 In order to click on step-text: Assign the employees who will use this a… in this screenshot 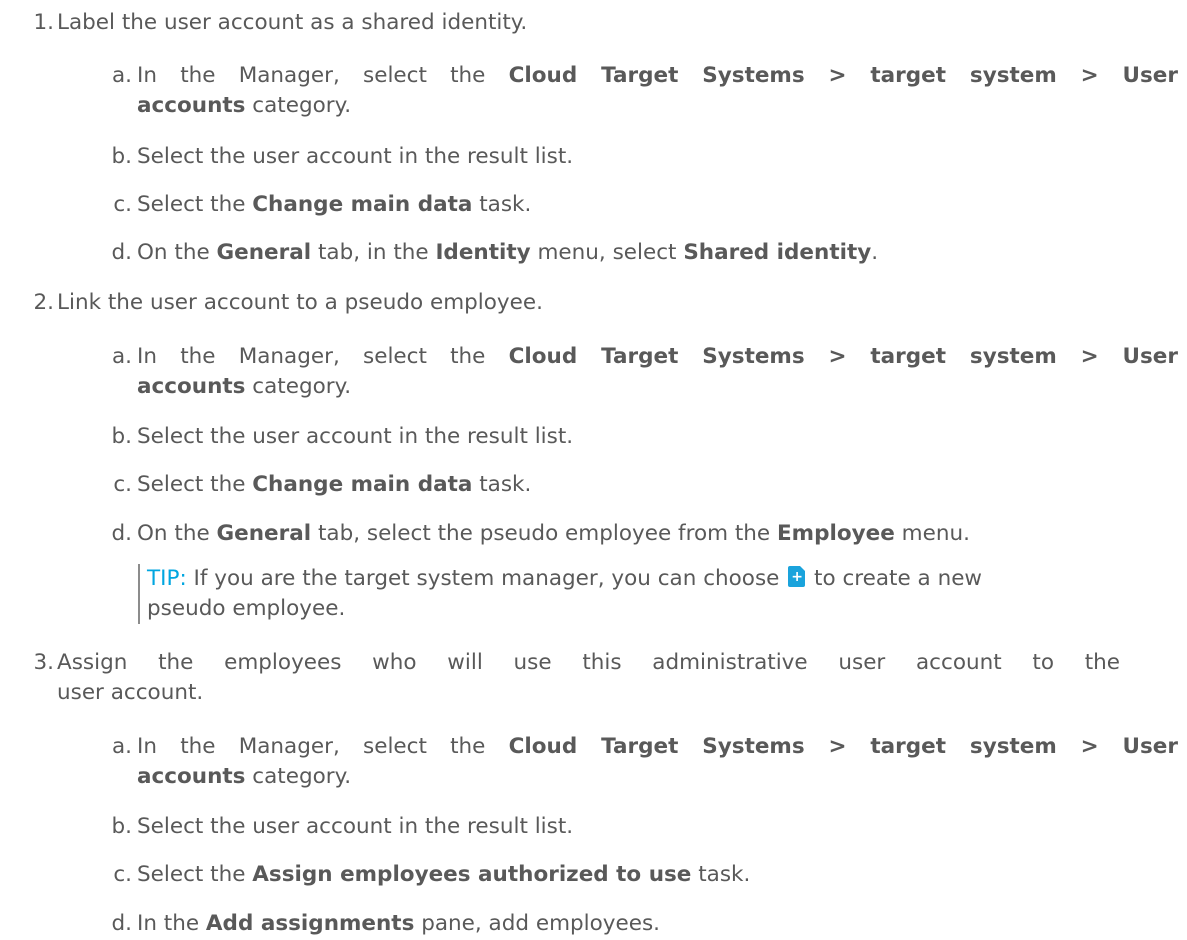, I will do `click(588, 662)`.